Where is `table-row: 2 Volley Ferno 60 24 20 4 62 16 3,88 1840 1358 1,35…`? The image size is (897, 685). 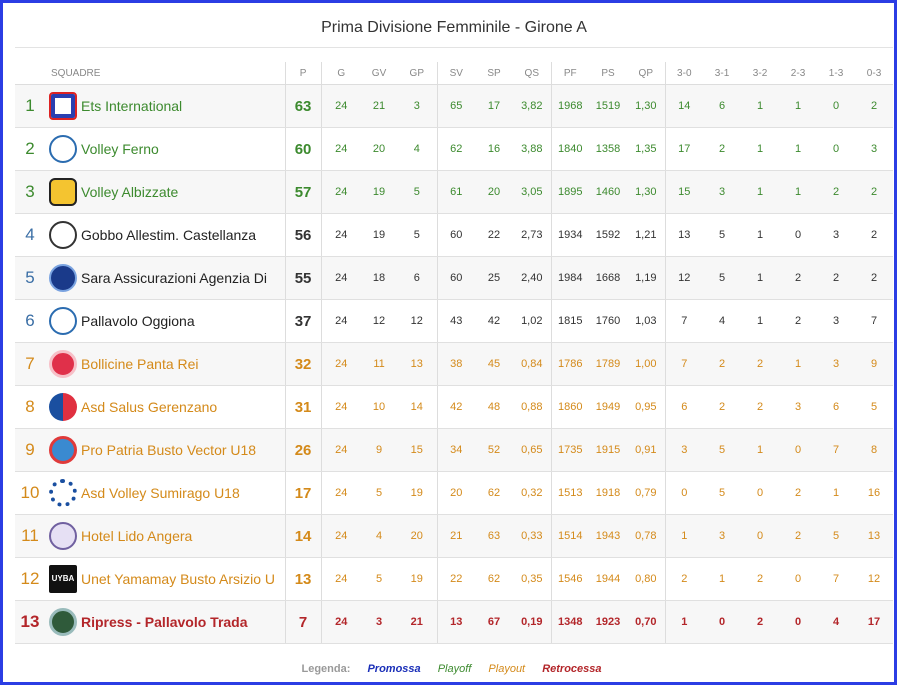
table-row: 2 Volley Ferno 60 24 20 4 62 16 3,88 1840 1358 1,35… is located at coordinates (454, 149).